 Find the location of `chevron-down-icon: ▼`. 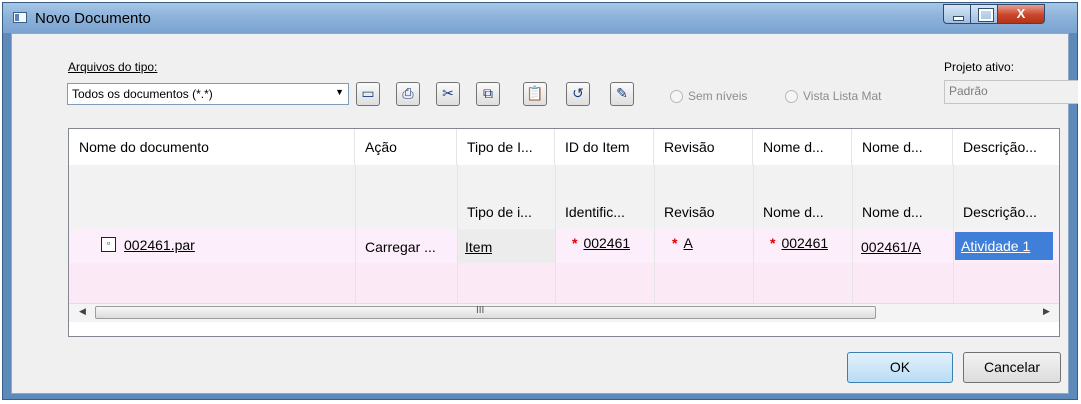

chevron-down-icon: ▼ is located at coordinates (339, 92).